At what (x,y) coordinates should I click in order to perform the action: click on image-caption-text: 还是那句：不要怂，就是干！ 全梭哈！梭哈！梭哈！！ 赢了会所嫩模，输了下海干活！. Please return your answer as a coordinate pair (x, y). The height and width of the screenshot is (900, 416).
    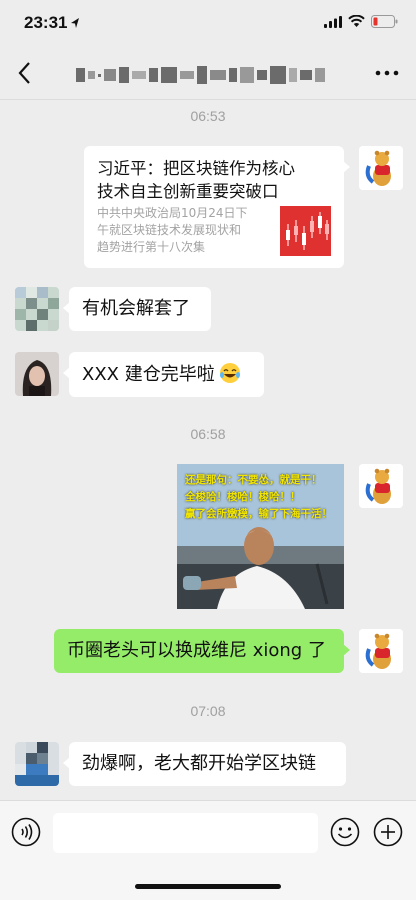
    Looking at the image, I should click on (258, 497).